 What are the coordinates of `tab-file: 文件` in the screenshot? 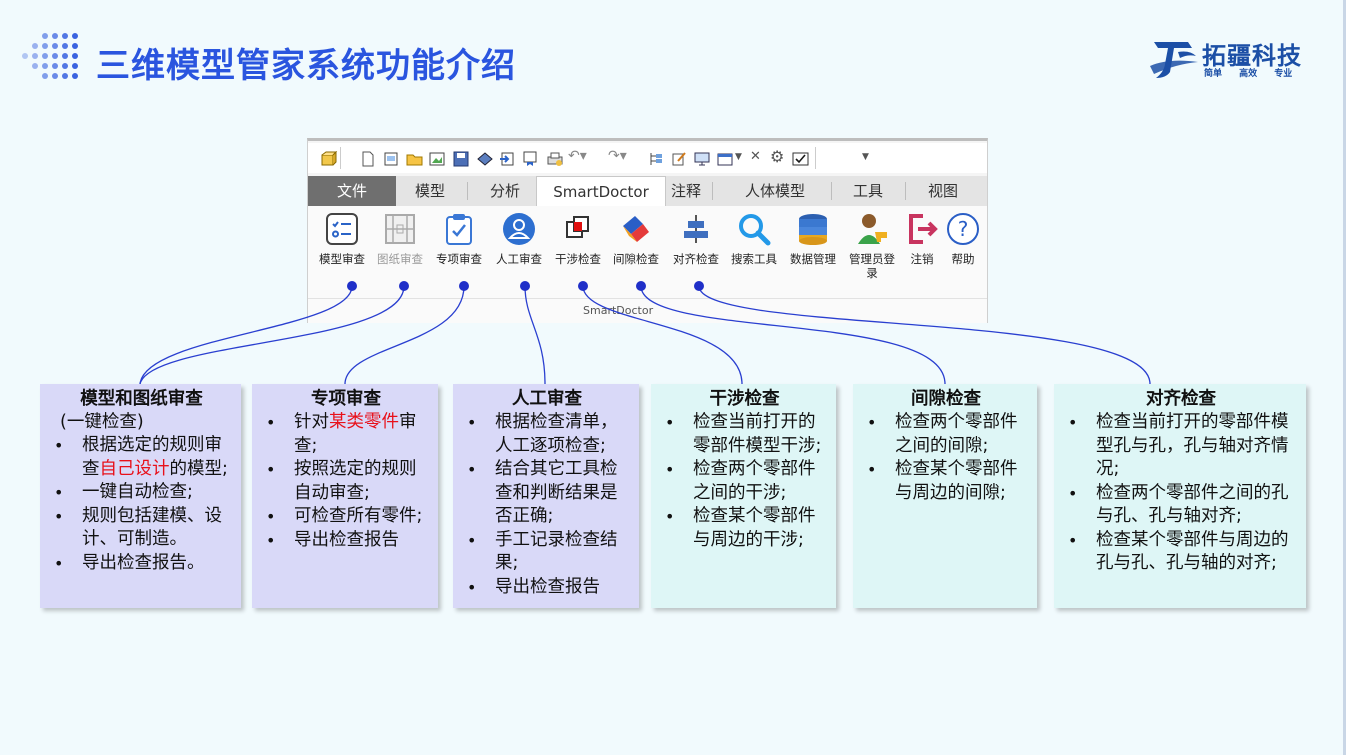 It's located at (352, 191).